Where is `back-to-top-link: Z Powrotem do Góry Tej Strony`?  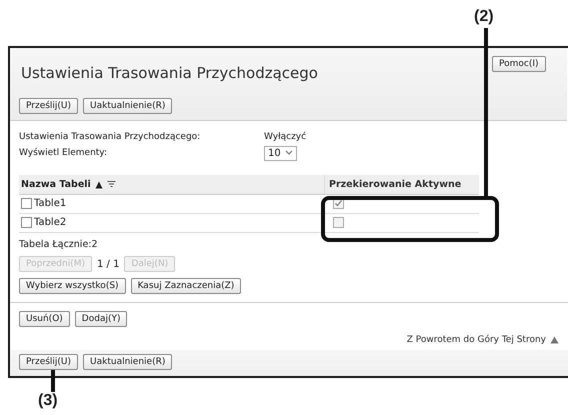
back-to-top-link: Z Powrotem do Góry Tej Strony is located at coordinates (476, 340).